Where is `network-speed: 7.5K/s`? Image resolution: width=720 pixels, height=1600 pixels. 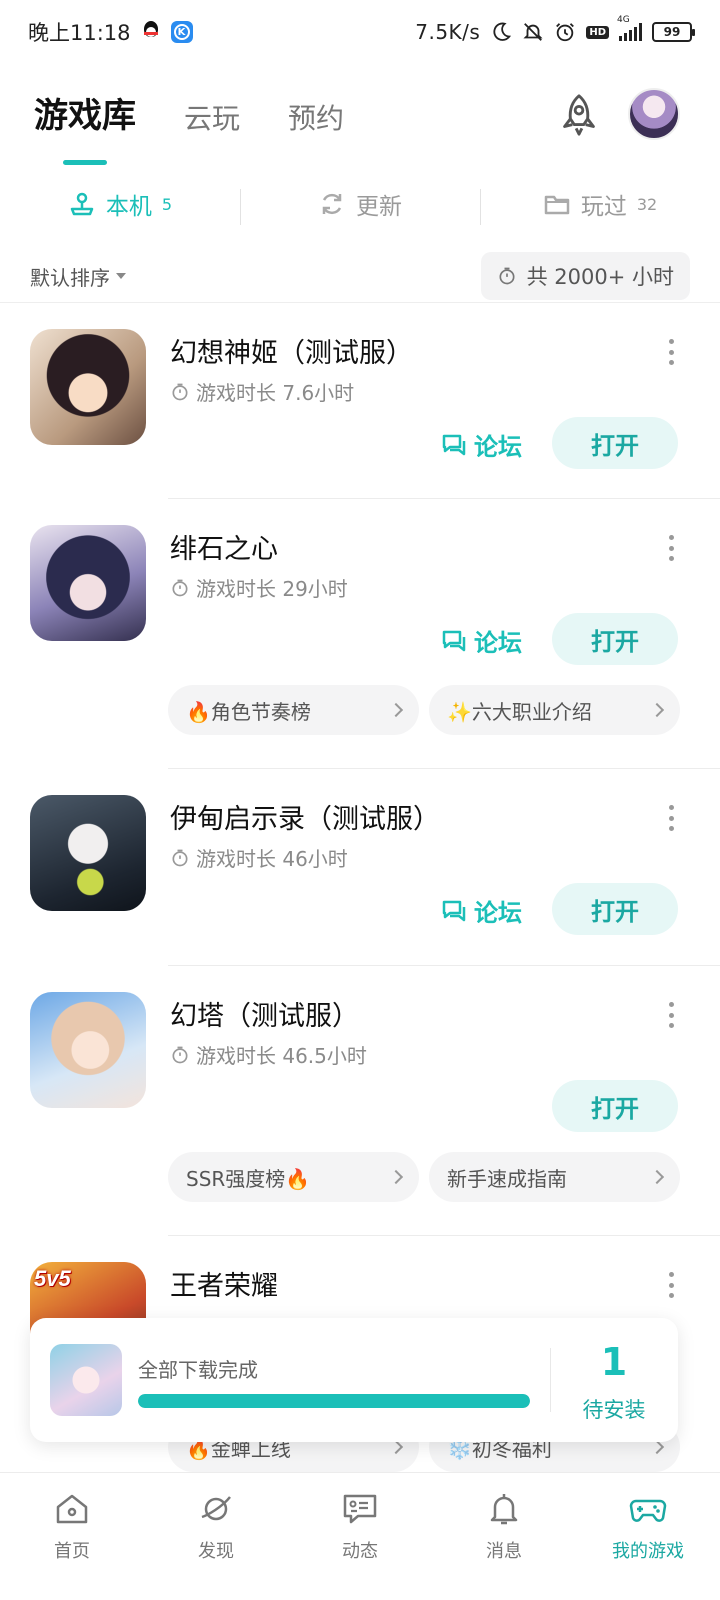
network-speed: 7.5K/s is located at coordinates (448, 32).